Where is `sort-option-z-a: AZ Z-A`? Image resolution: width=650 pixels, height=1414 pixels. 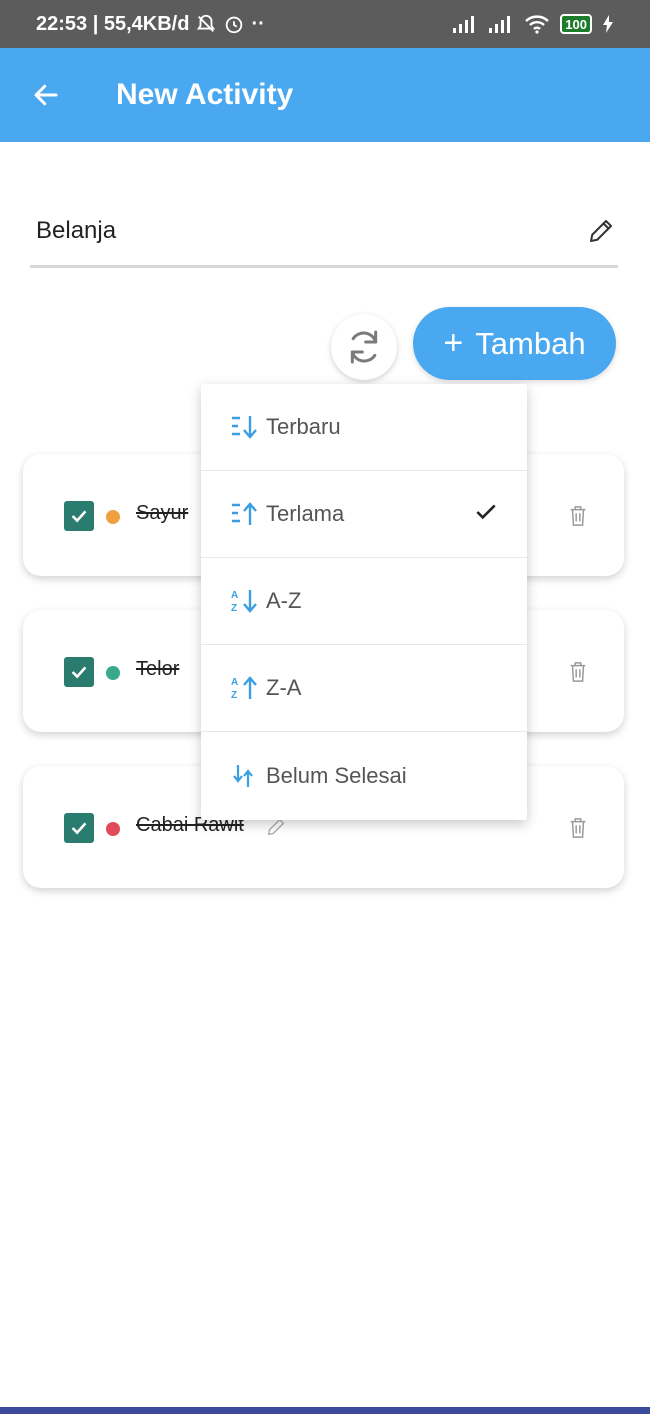
sort-option-z-a: AZ Z-A is located at coordinates (364, 688).